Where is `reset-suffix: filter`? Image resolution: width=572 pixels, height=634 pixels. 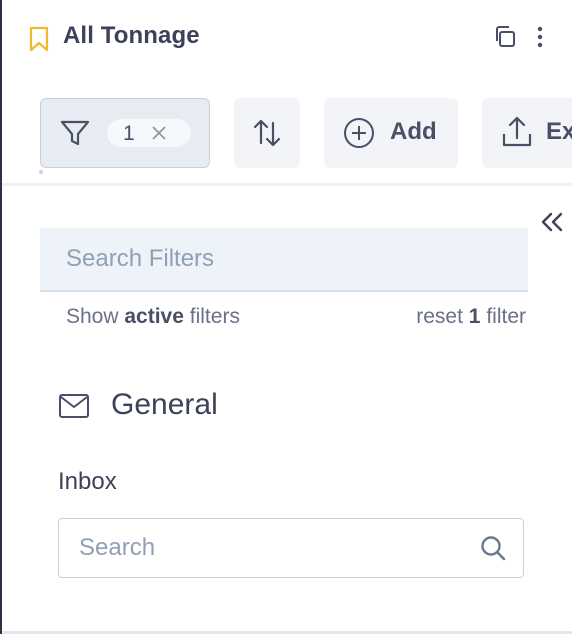
reset-suffix: filter is located at coordinates (506, 316).